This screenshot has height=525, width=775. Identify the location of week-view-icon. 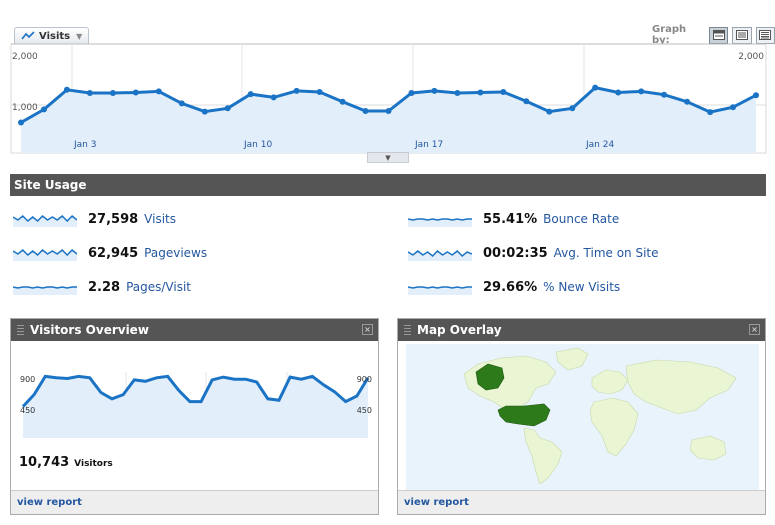
(742, 35).